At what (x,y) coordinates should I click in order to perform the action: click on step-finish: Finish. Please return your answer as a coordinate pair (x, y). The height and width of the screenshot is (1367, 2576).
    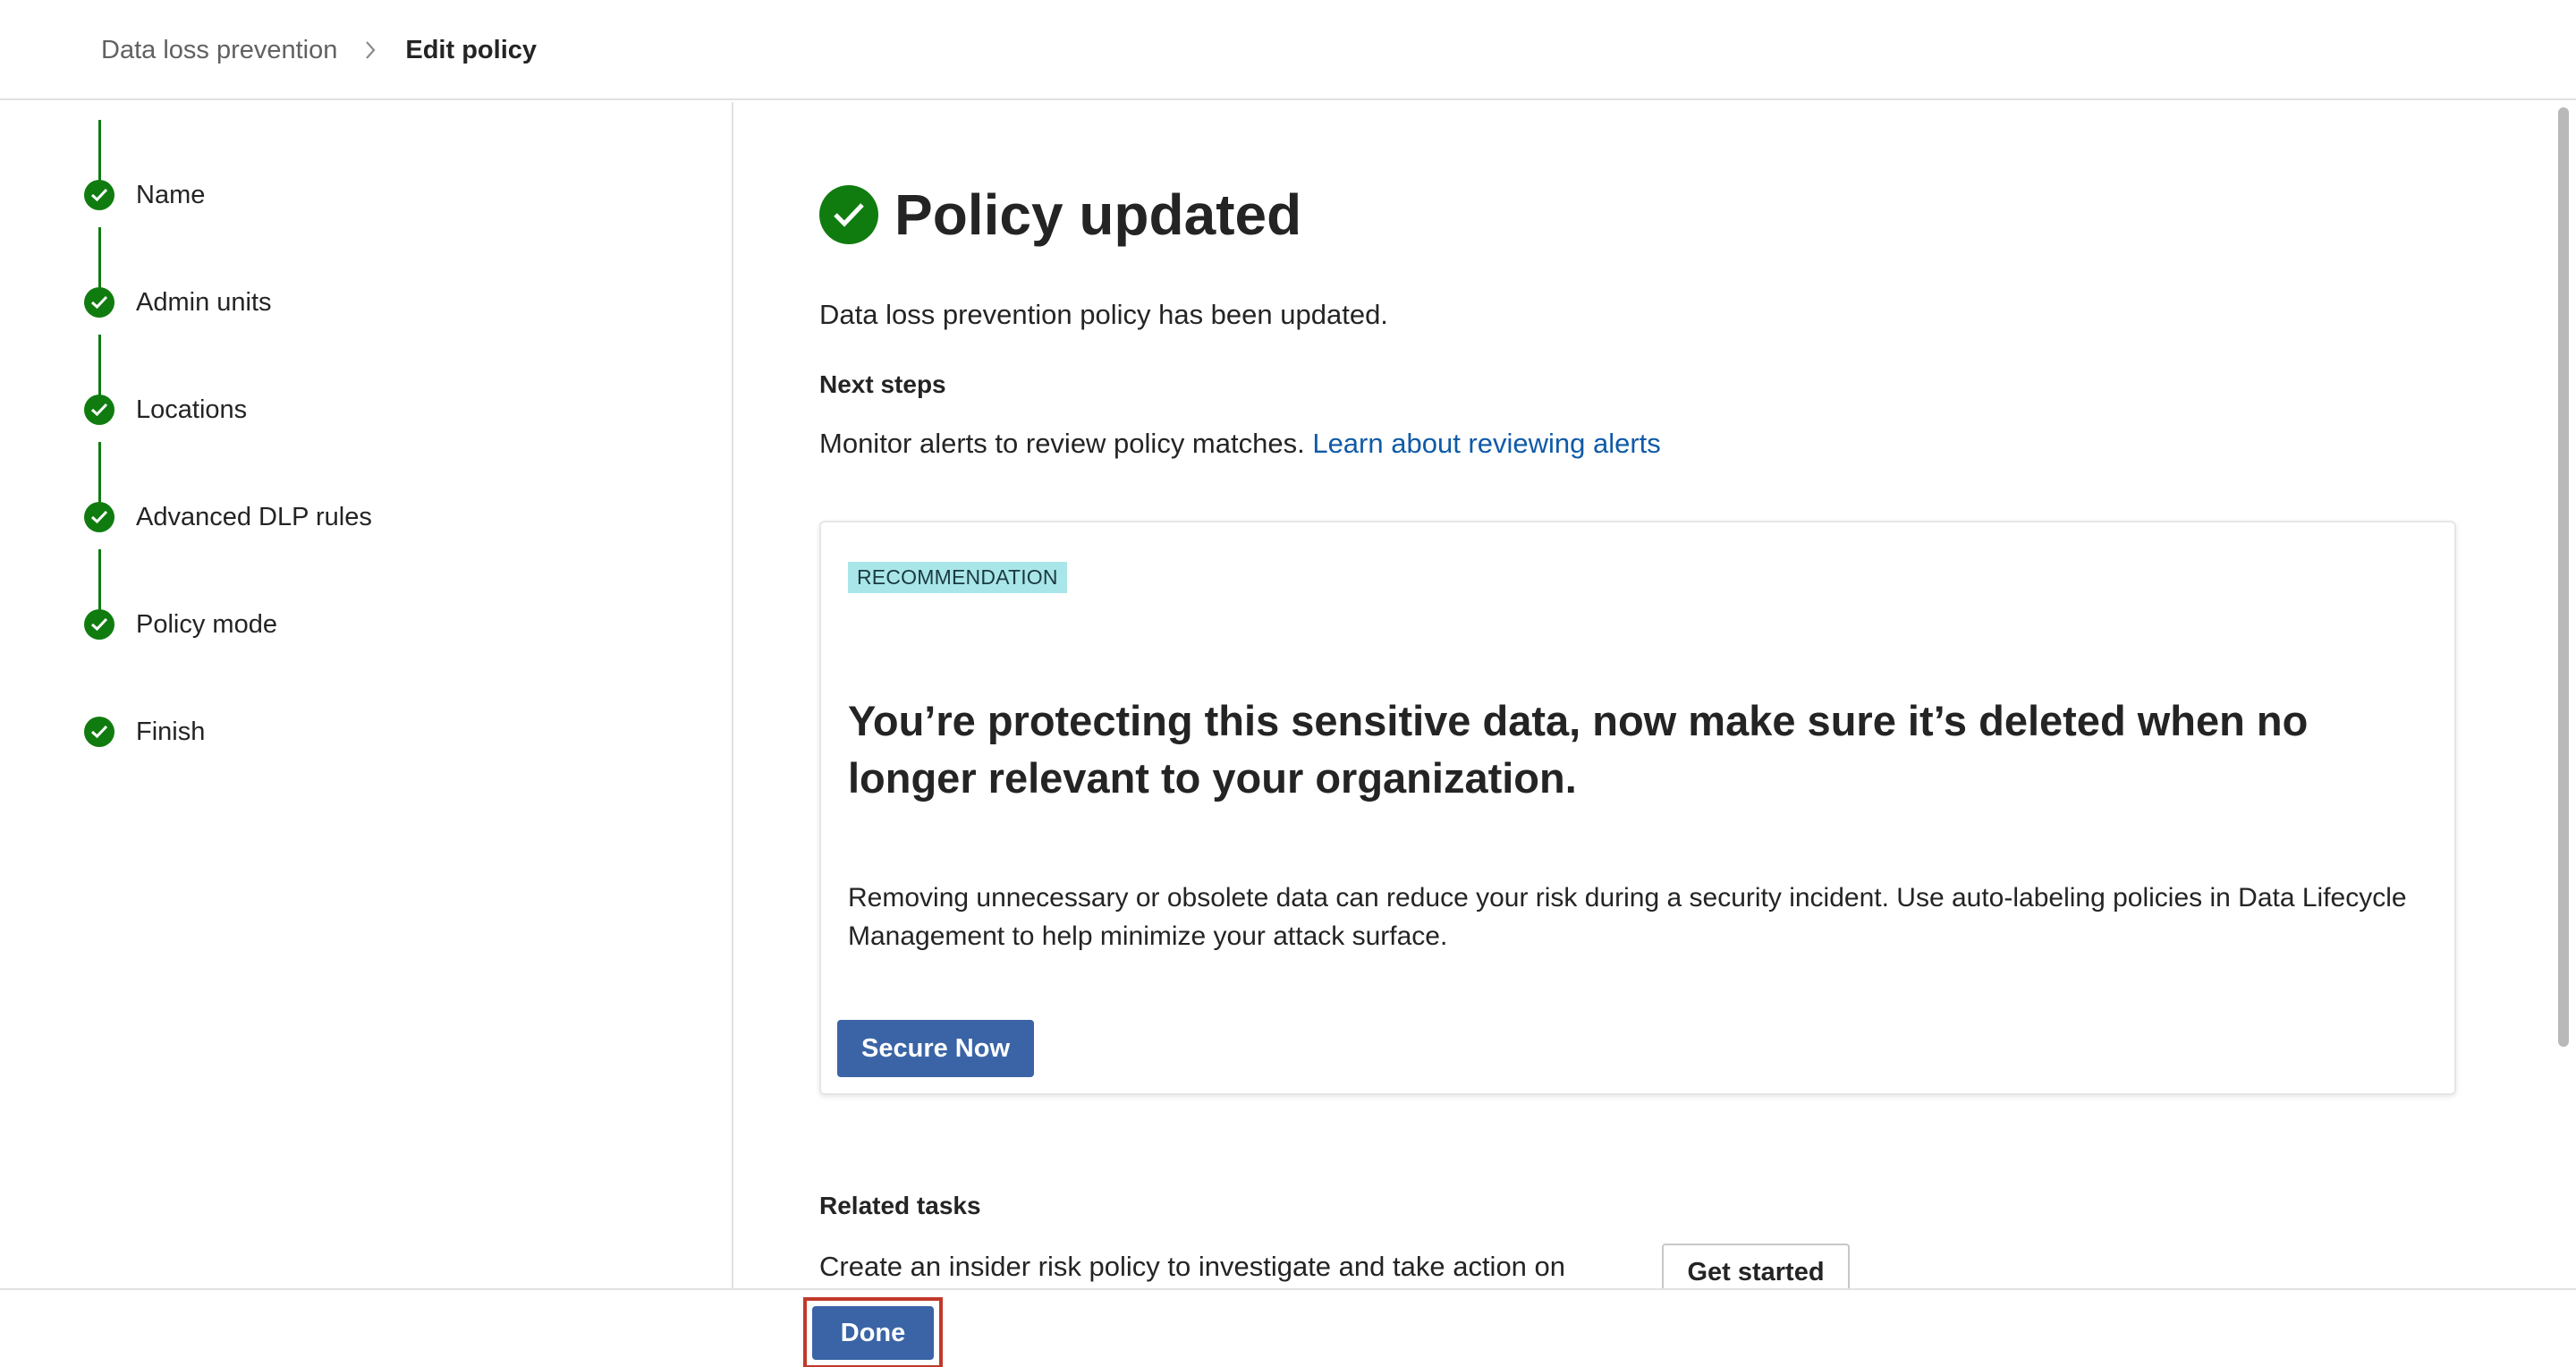
    Looking at the image, I should click on (144, 732).